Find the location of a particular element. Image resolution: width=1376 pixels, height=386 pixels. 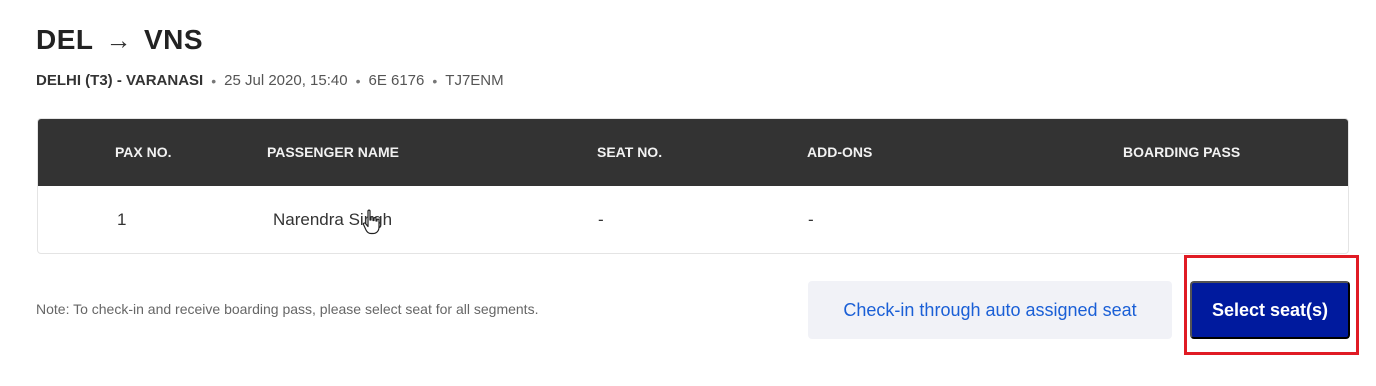

route-title: DEL → VNS is located at coordinates (119, 40).